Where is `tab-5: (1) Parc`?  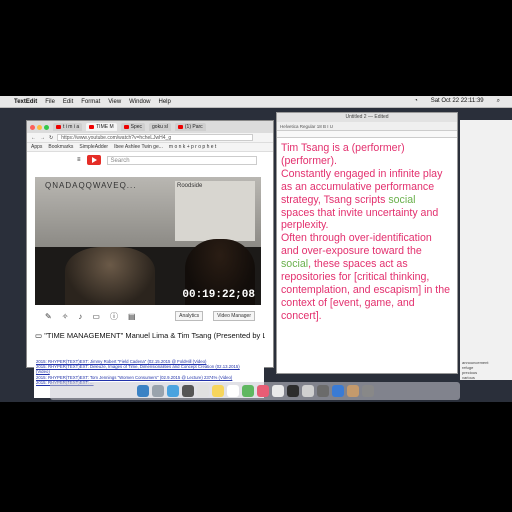
tab-5: (1) Parc is located at coordinates (190, 127).